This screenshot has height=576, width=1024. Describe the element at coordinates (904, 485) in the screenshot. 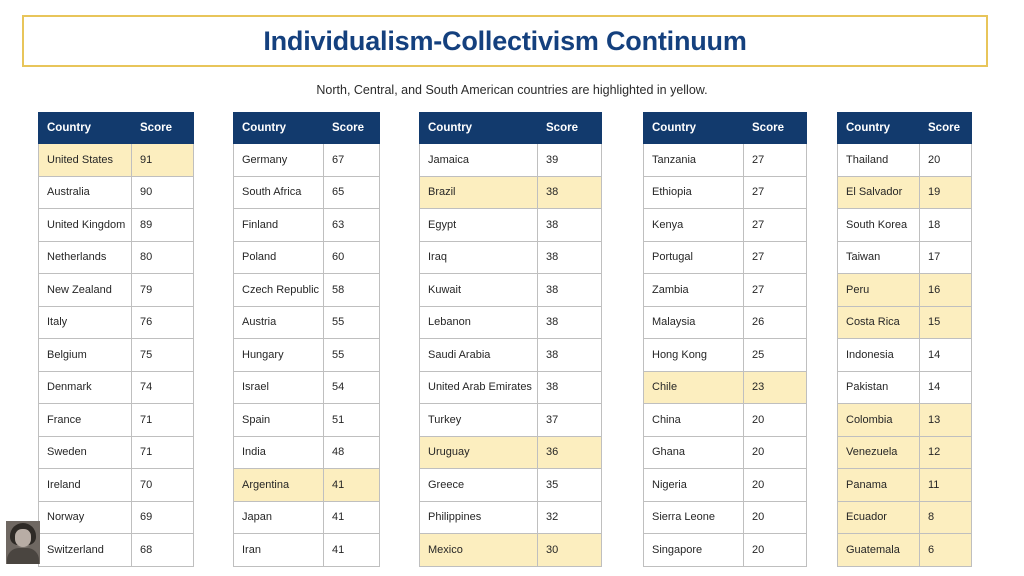

I see `table-row: Panama 11` at that location.